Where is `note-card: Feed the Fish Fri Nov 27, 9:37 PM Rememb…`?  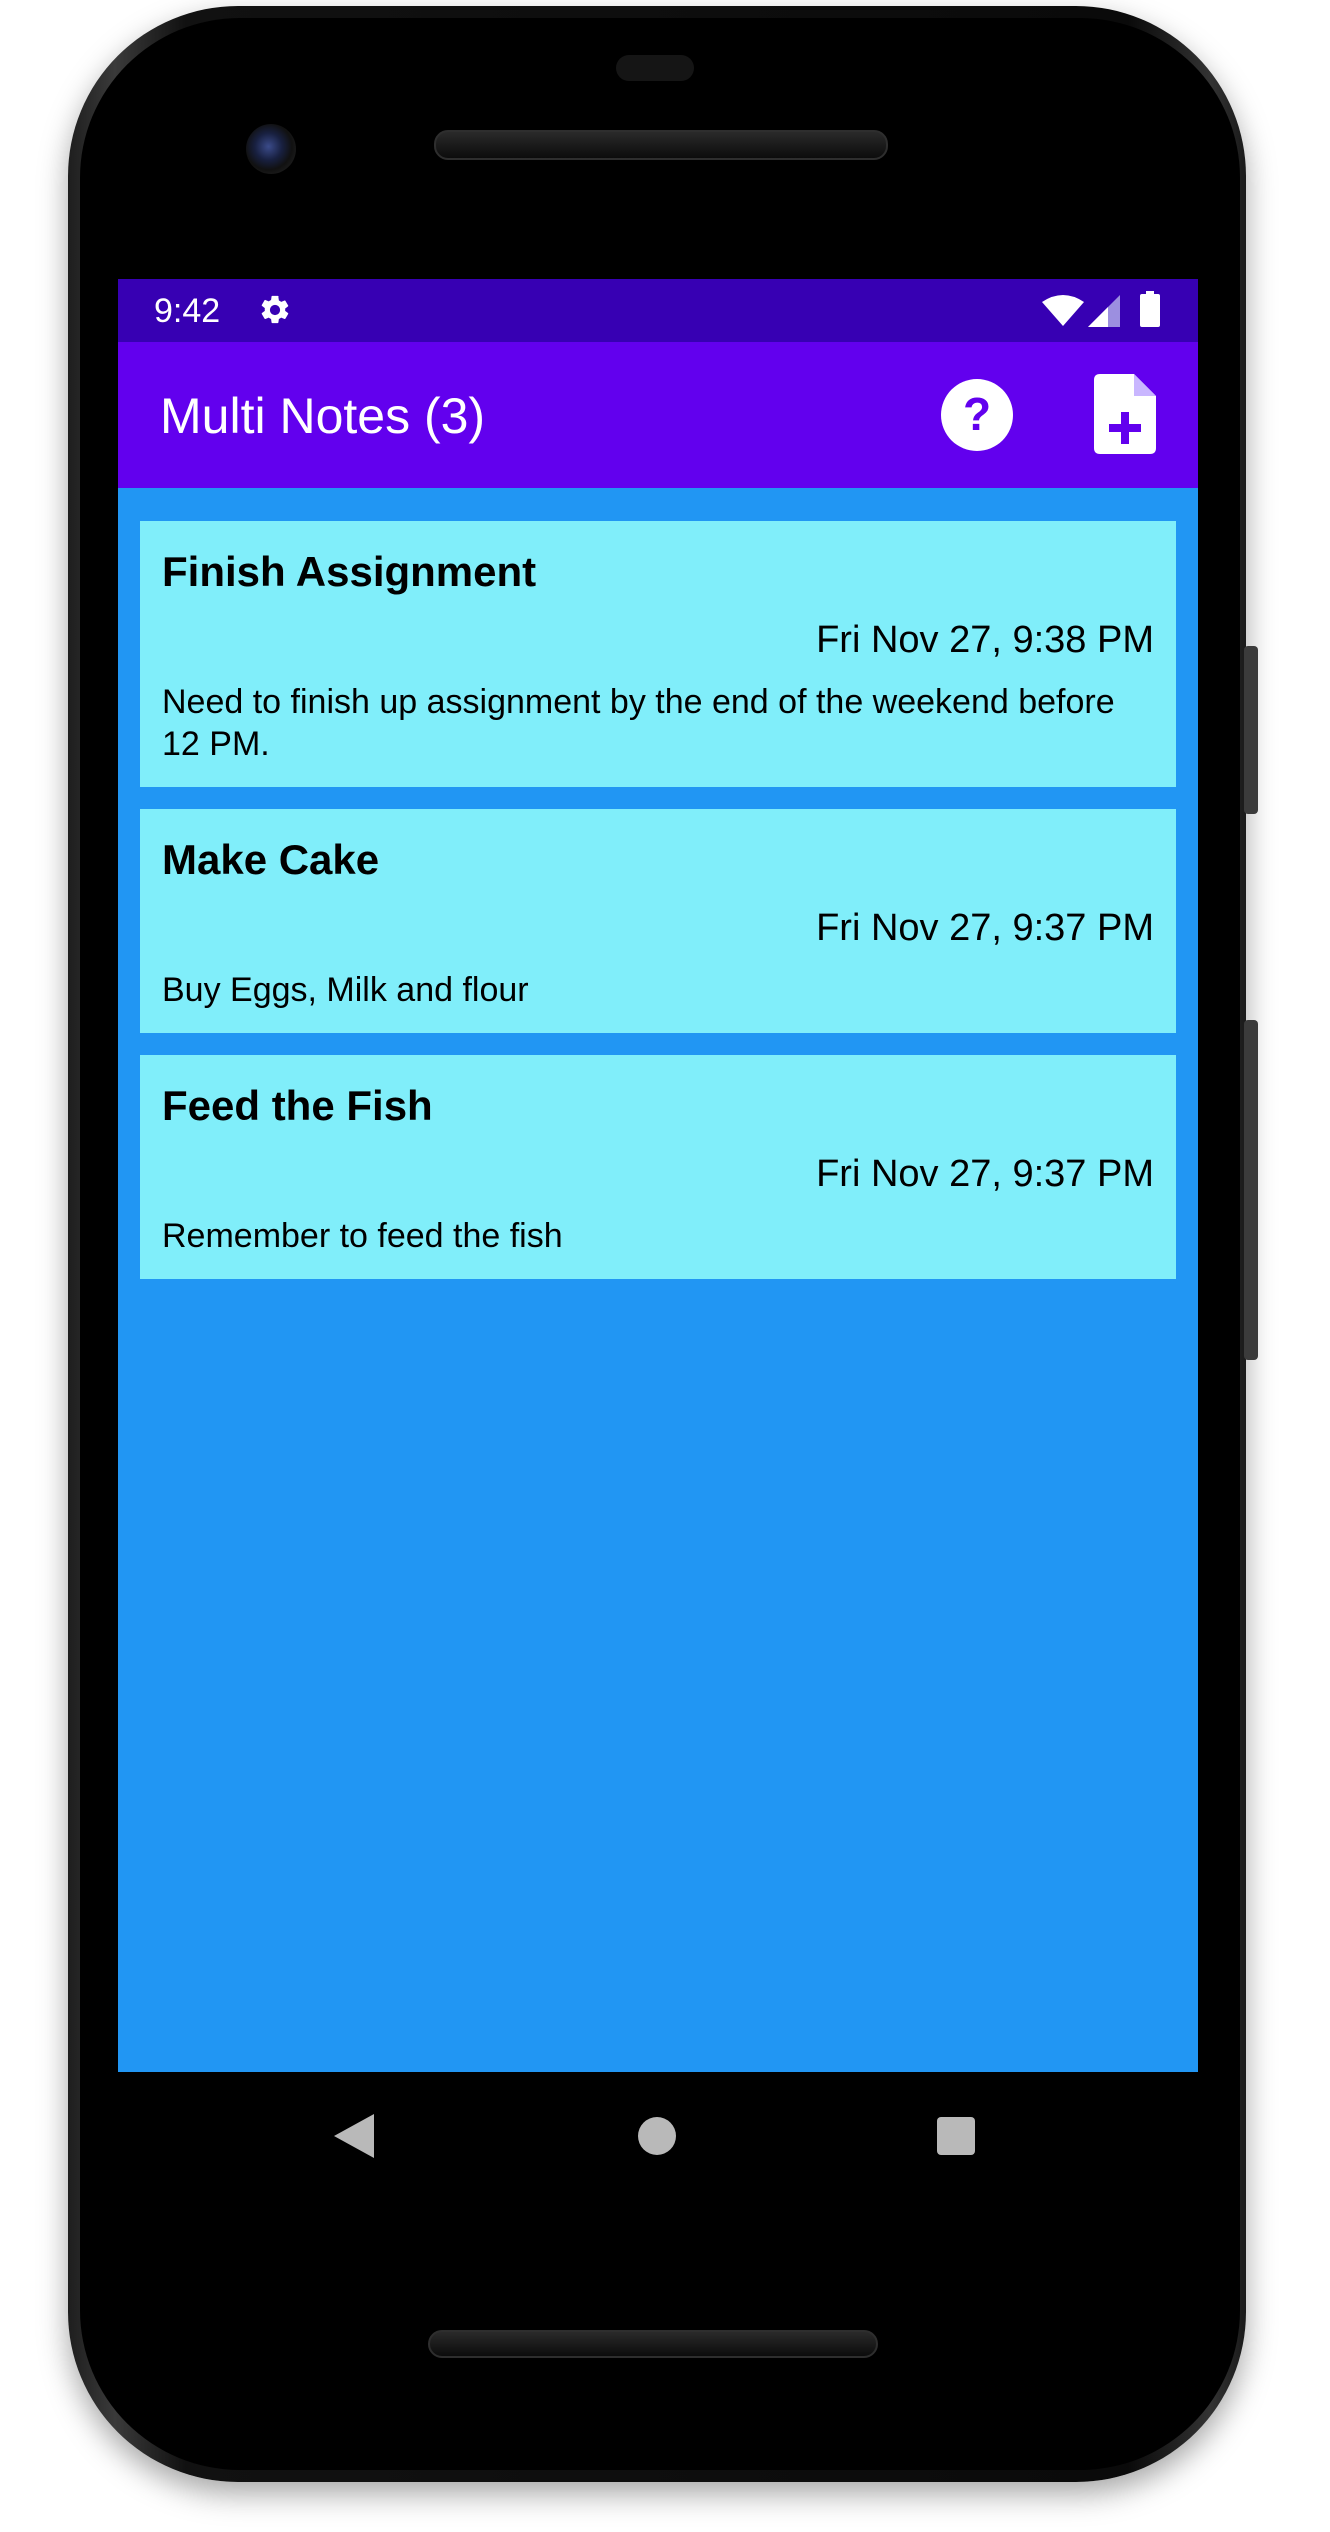
note-card: Feed the Fish Fri Nov 27, 9:37 PM Rememb… is located at coordinates (658, 1167).